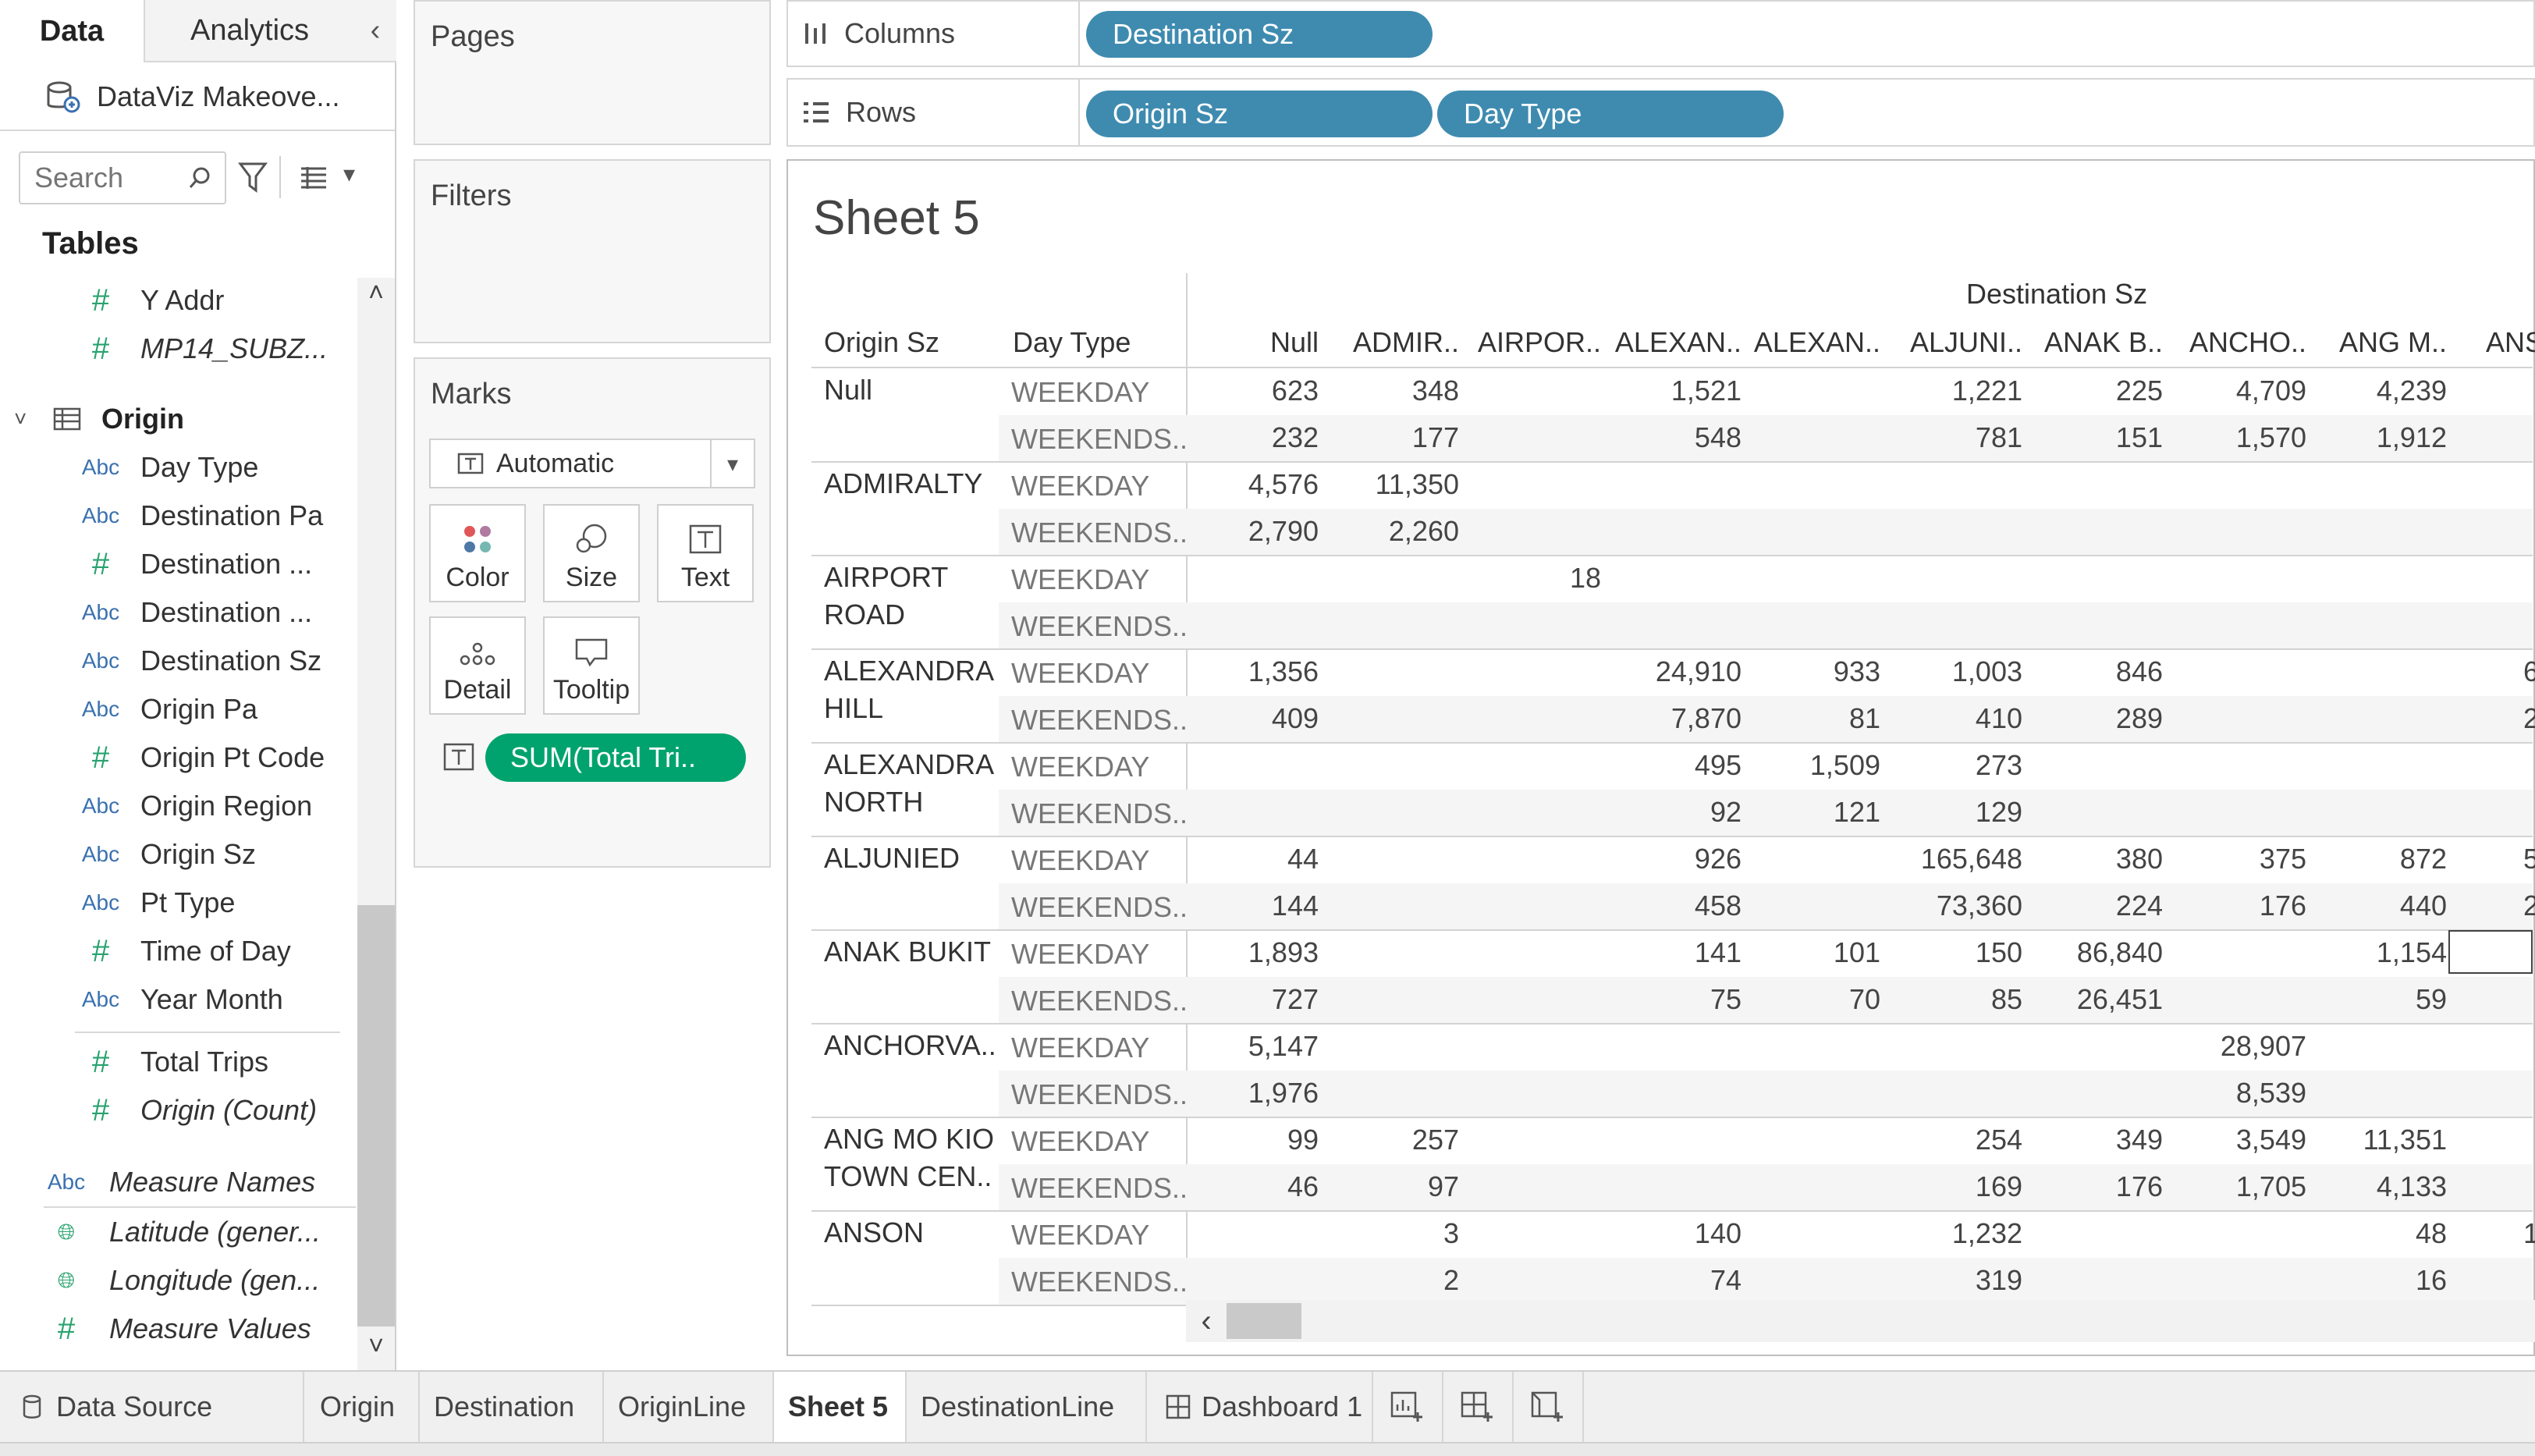  I want to click on table-cell: 75, so click(1725, 999).